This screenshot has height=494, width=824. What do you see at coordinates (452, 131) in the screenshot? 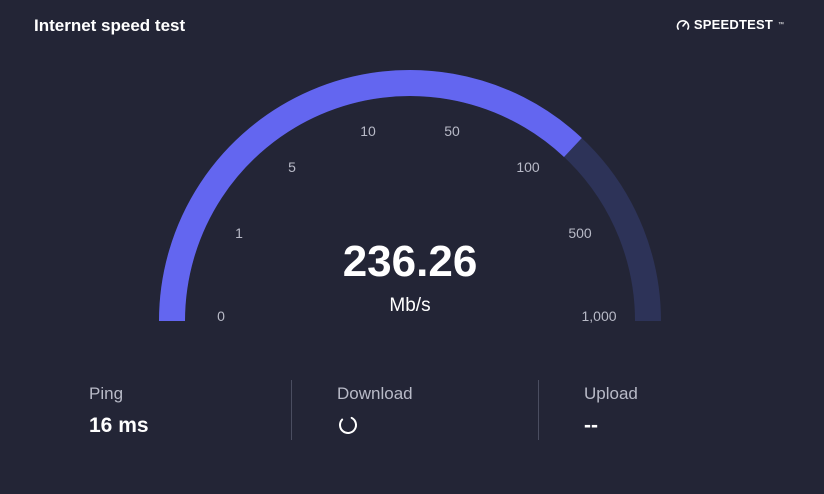
I see `gauge-label-50: 50` at bounding box center [452, 131].